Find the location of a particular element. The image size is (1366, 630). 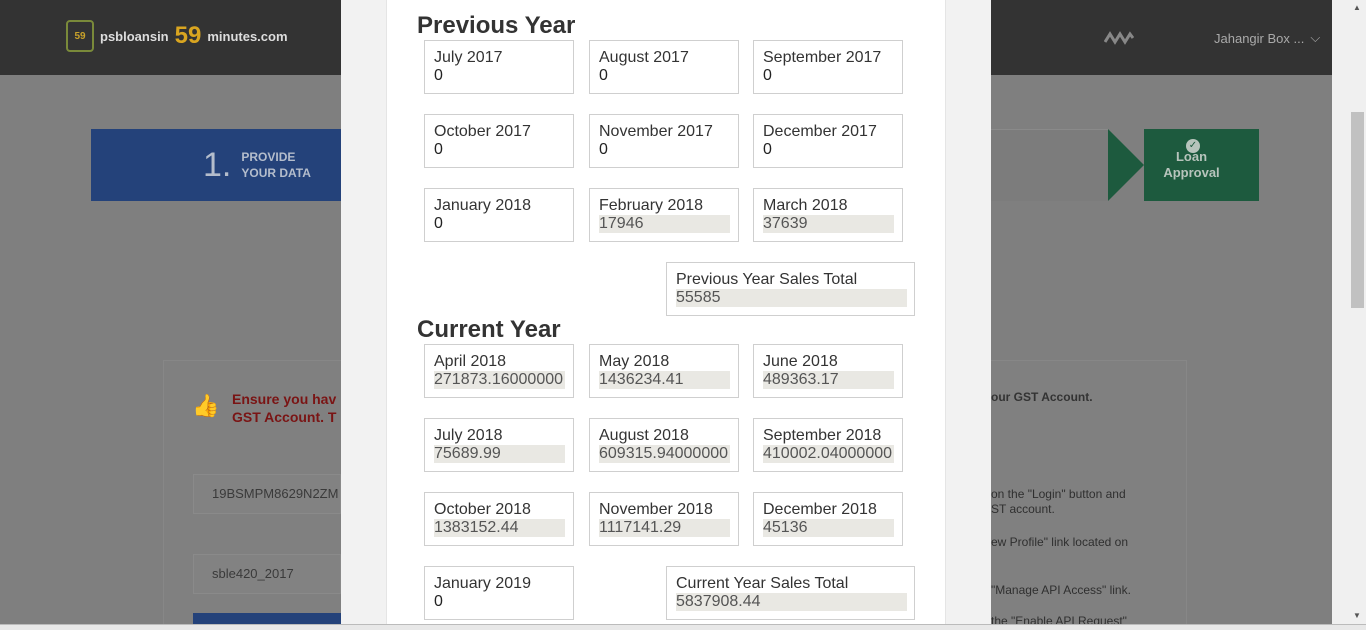

month-box: March 2018 37639 is located at coordinates (828, 215).